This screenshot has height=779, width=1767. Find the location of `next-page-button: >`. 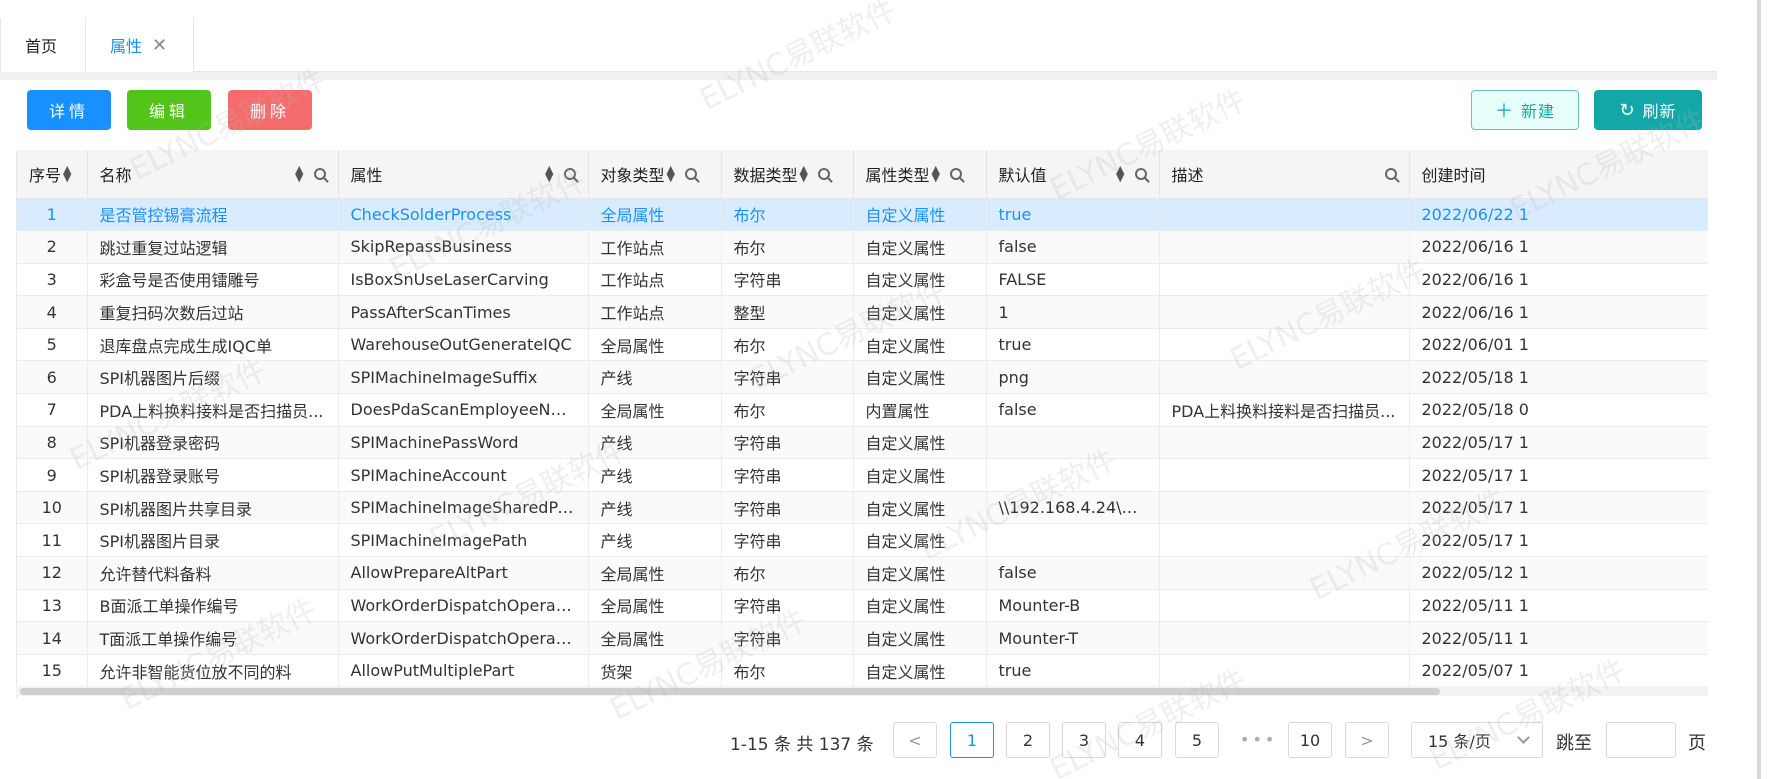

next-page-button: > is located at coordinates (1367, 740).